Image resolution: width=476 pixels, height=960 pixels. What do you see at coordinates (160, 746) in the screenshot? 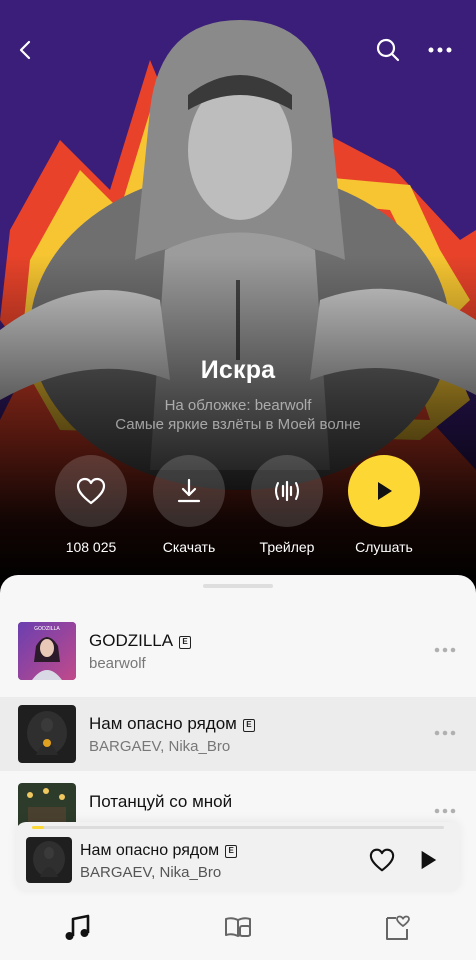
I see `track-artist: BARGAEV, Nika_Bro` at bounding box center [160, 746].